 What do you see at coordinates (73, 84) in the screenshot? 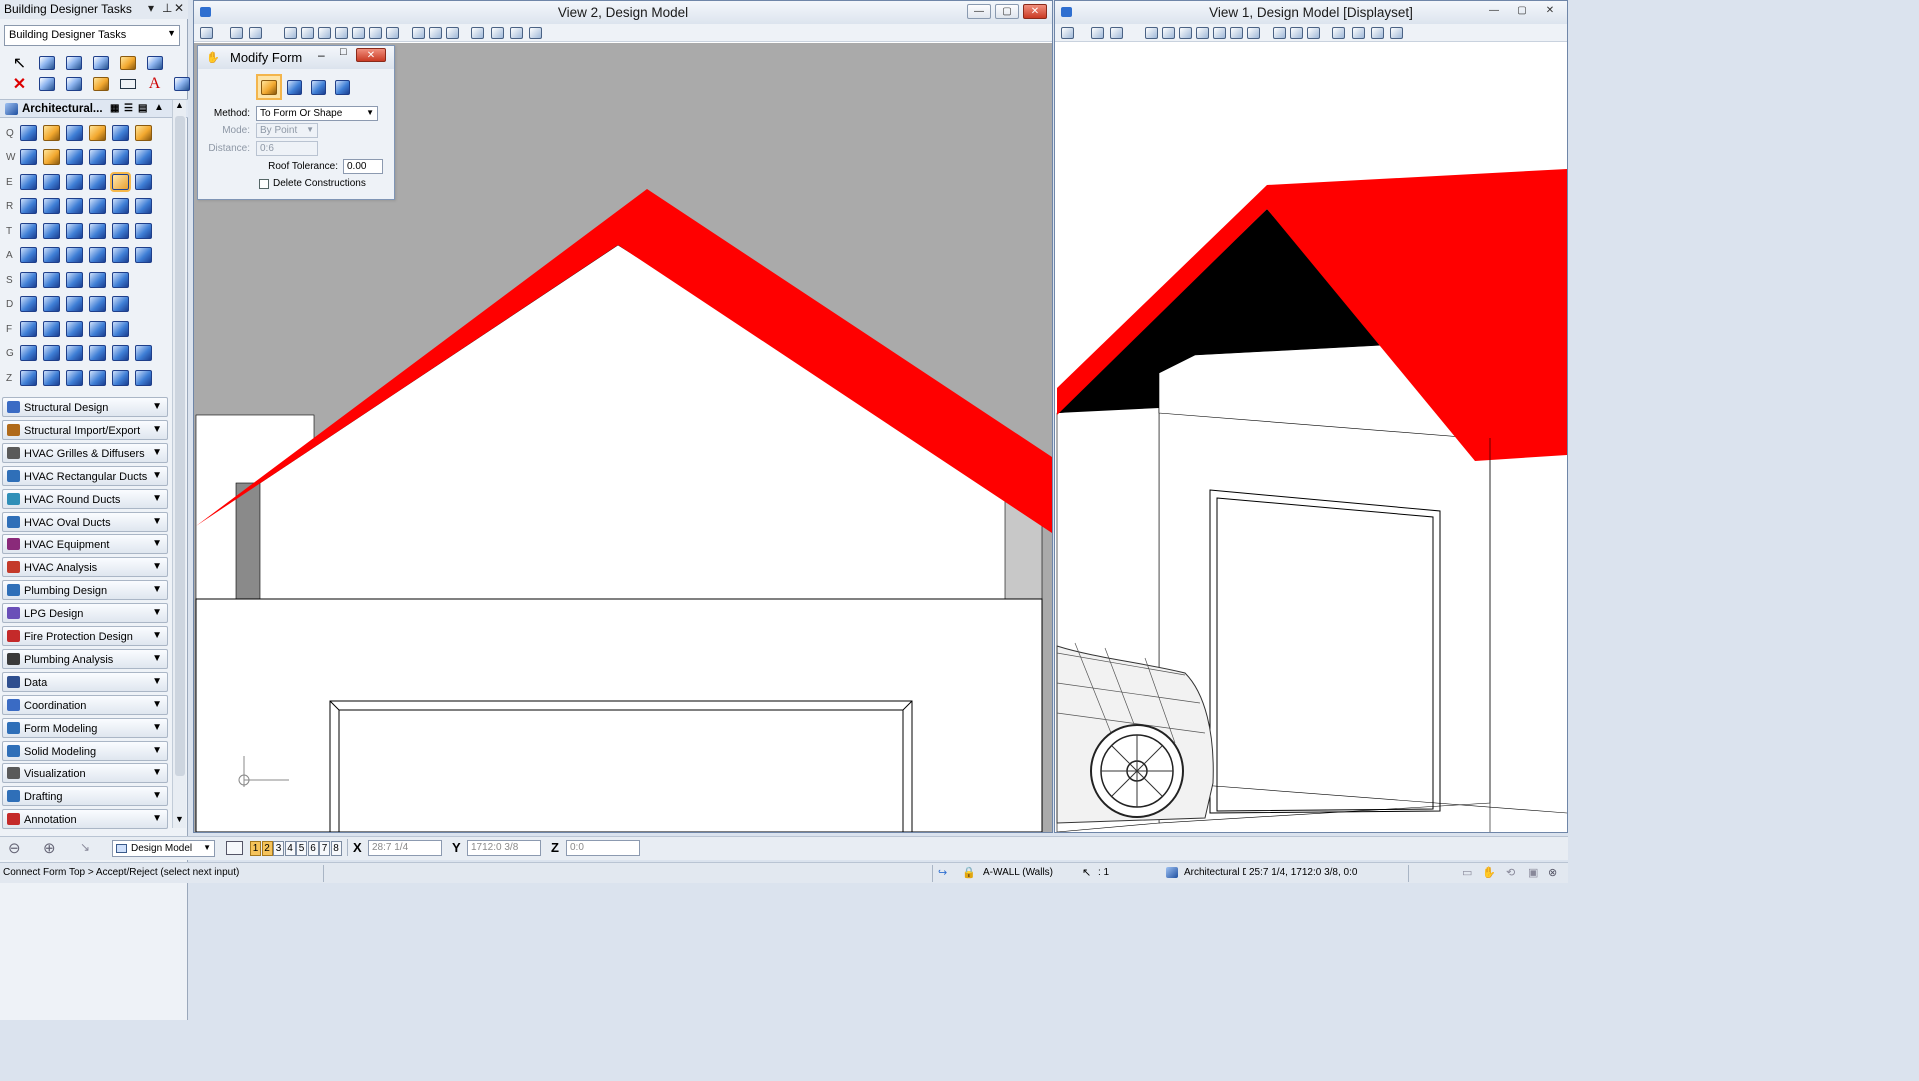
I see `copy-icon` at bounding box center [73, 84].